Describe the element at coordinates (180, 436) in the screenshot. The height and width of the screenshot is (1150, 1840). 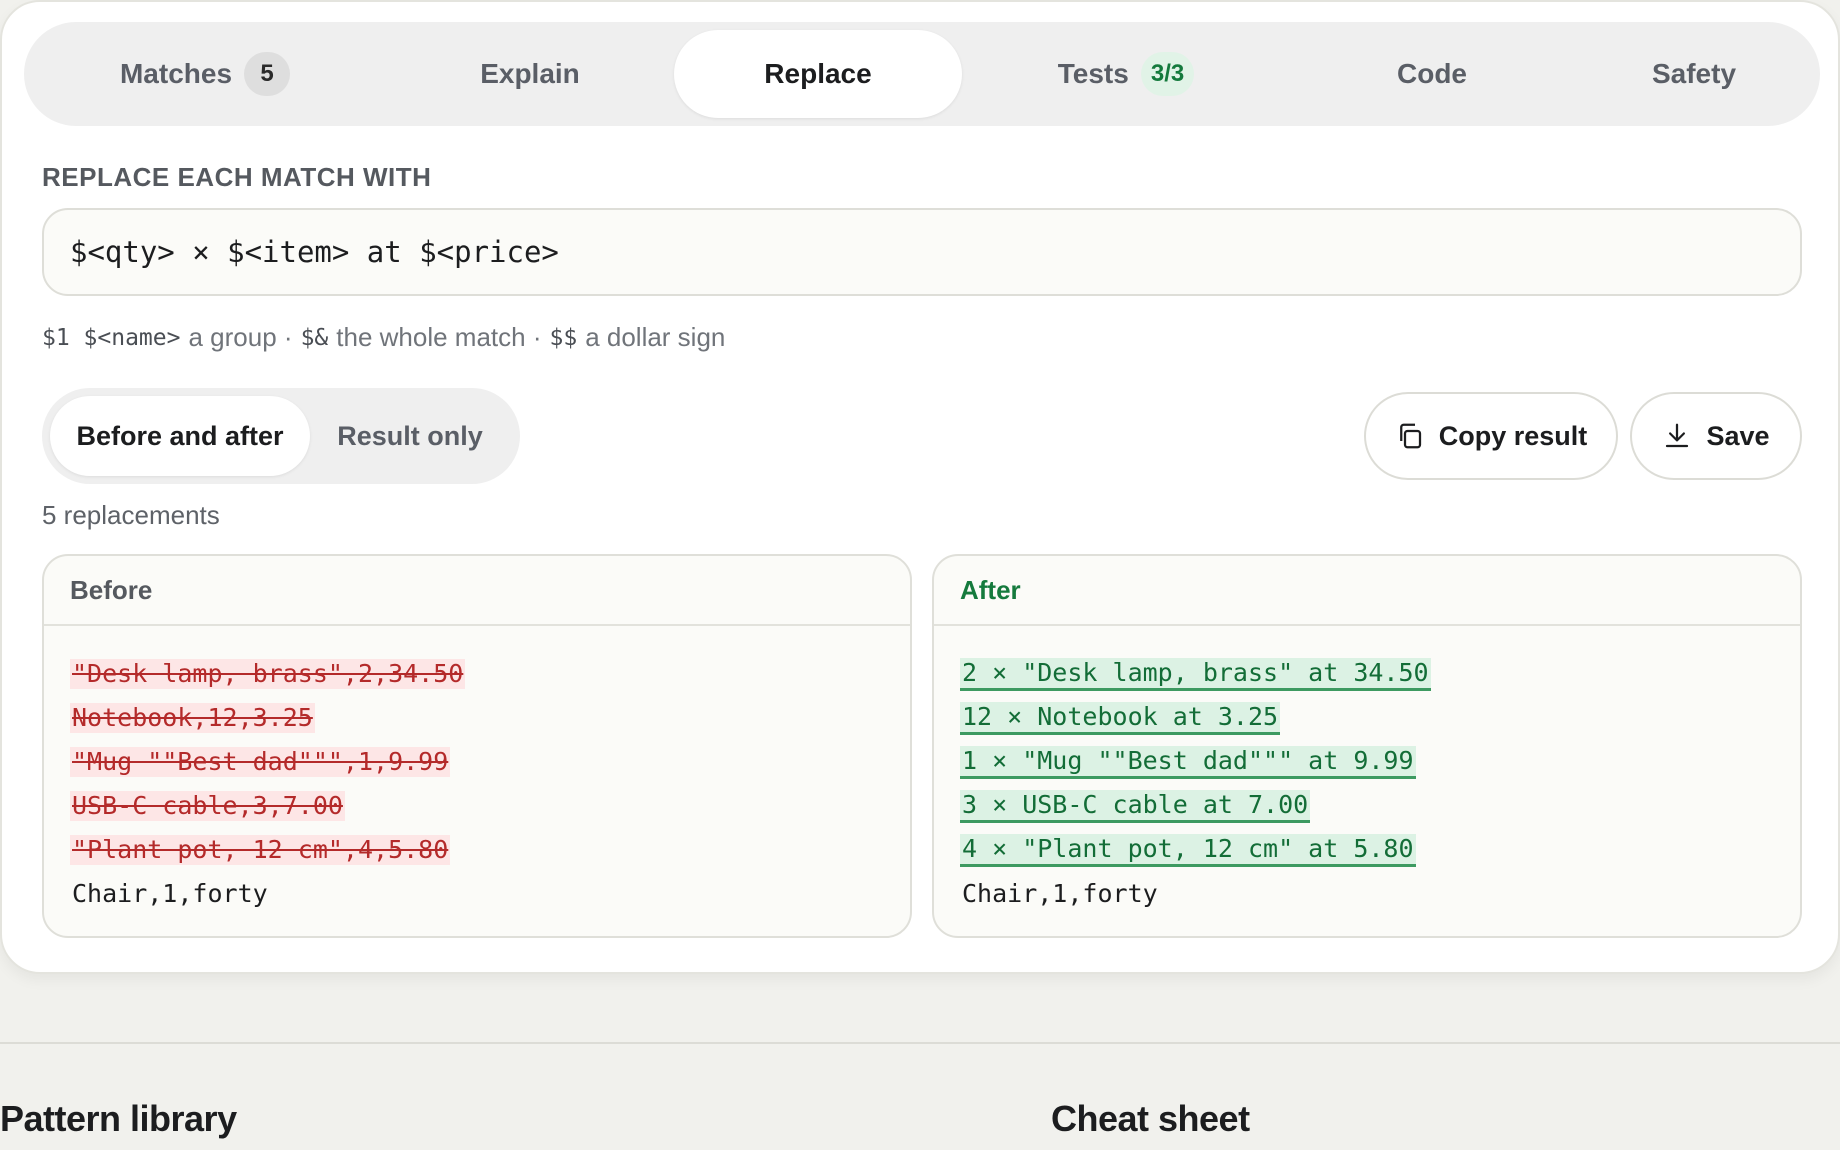
I see `before-and-after-toggle: Before and after` at that location.